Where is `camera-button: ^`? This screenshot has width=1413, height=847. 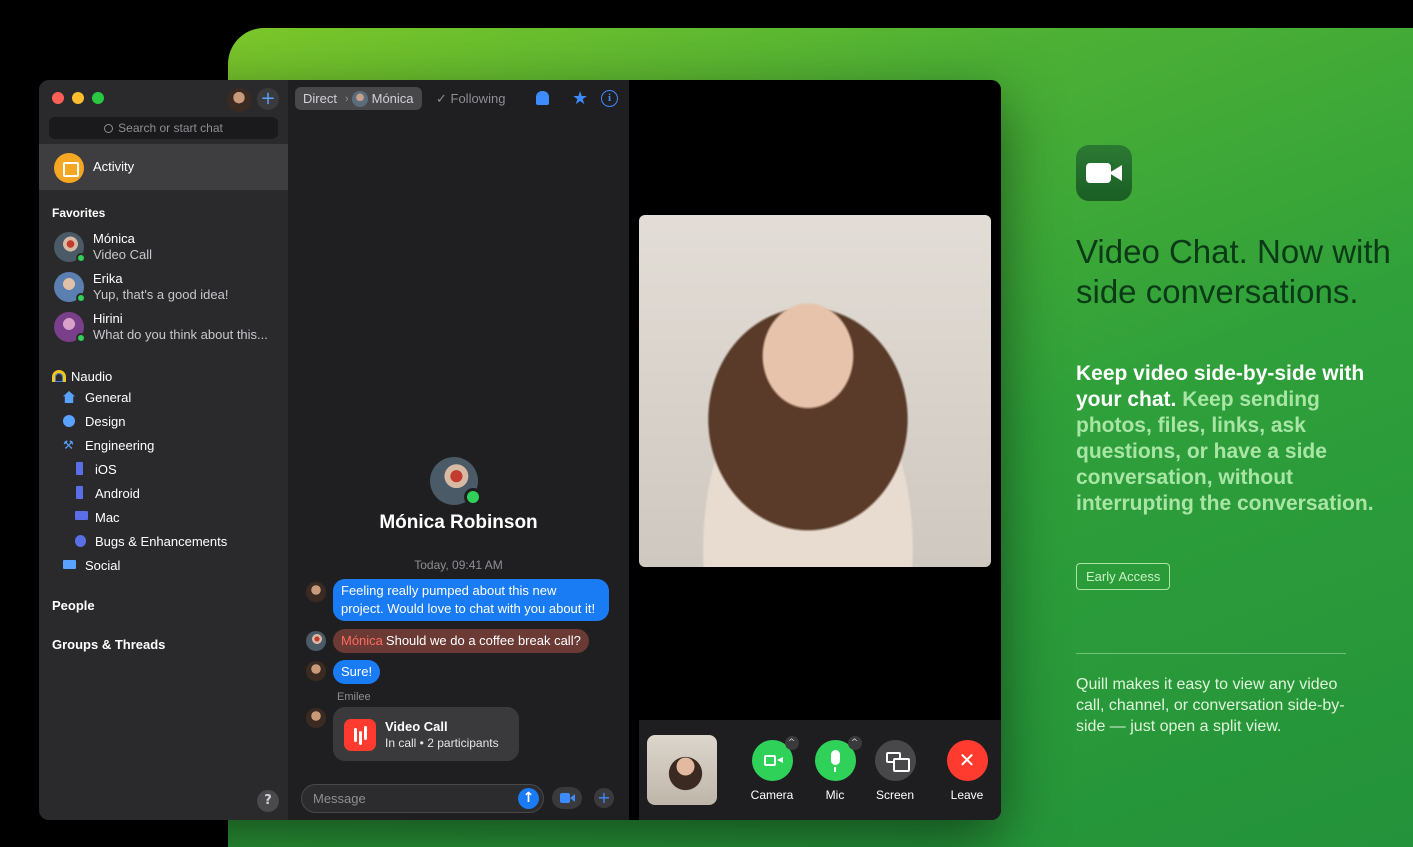
camera-button: ^ is located at coordinates (775, 758).